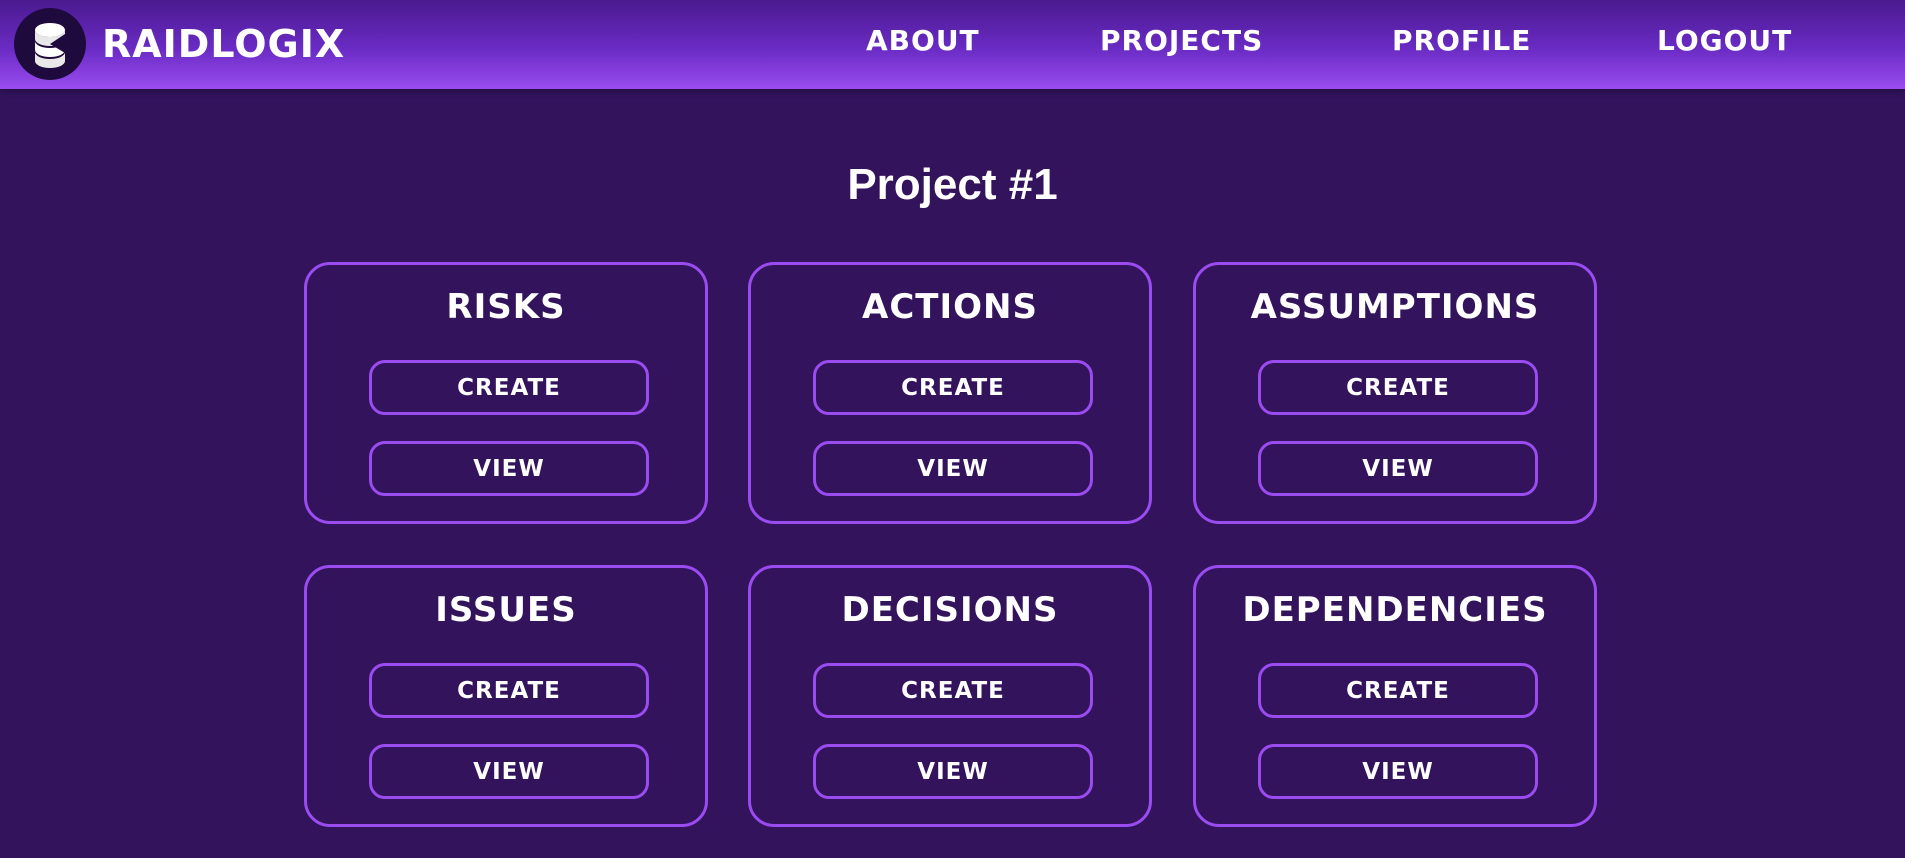 This screenshot has width=1905, height=858. What do you see at coordinates (953, 468) in the screenshot?
I see `actions-view-button: VIEW` at bounding box center [953, 468].